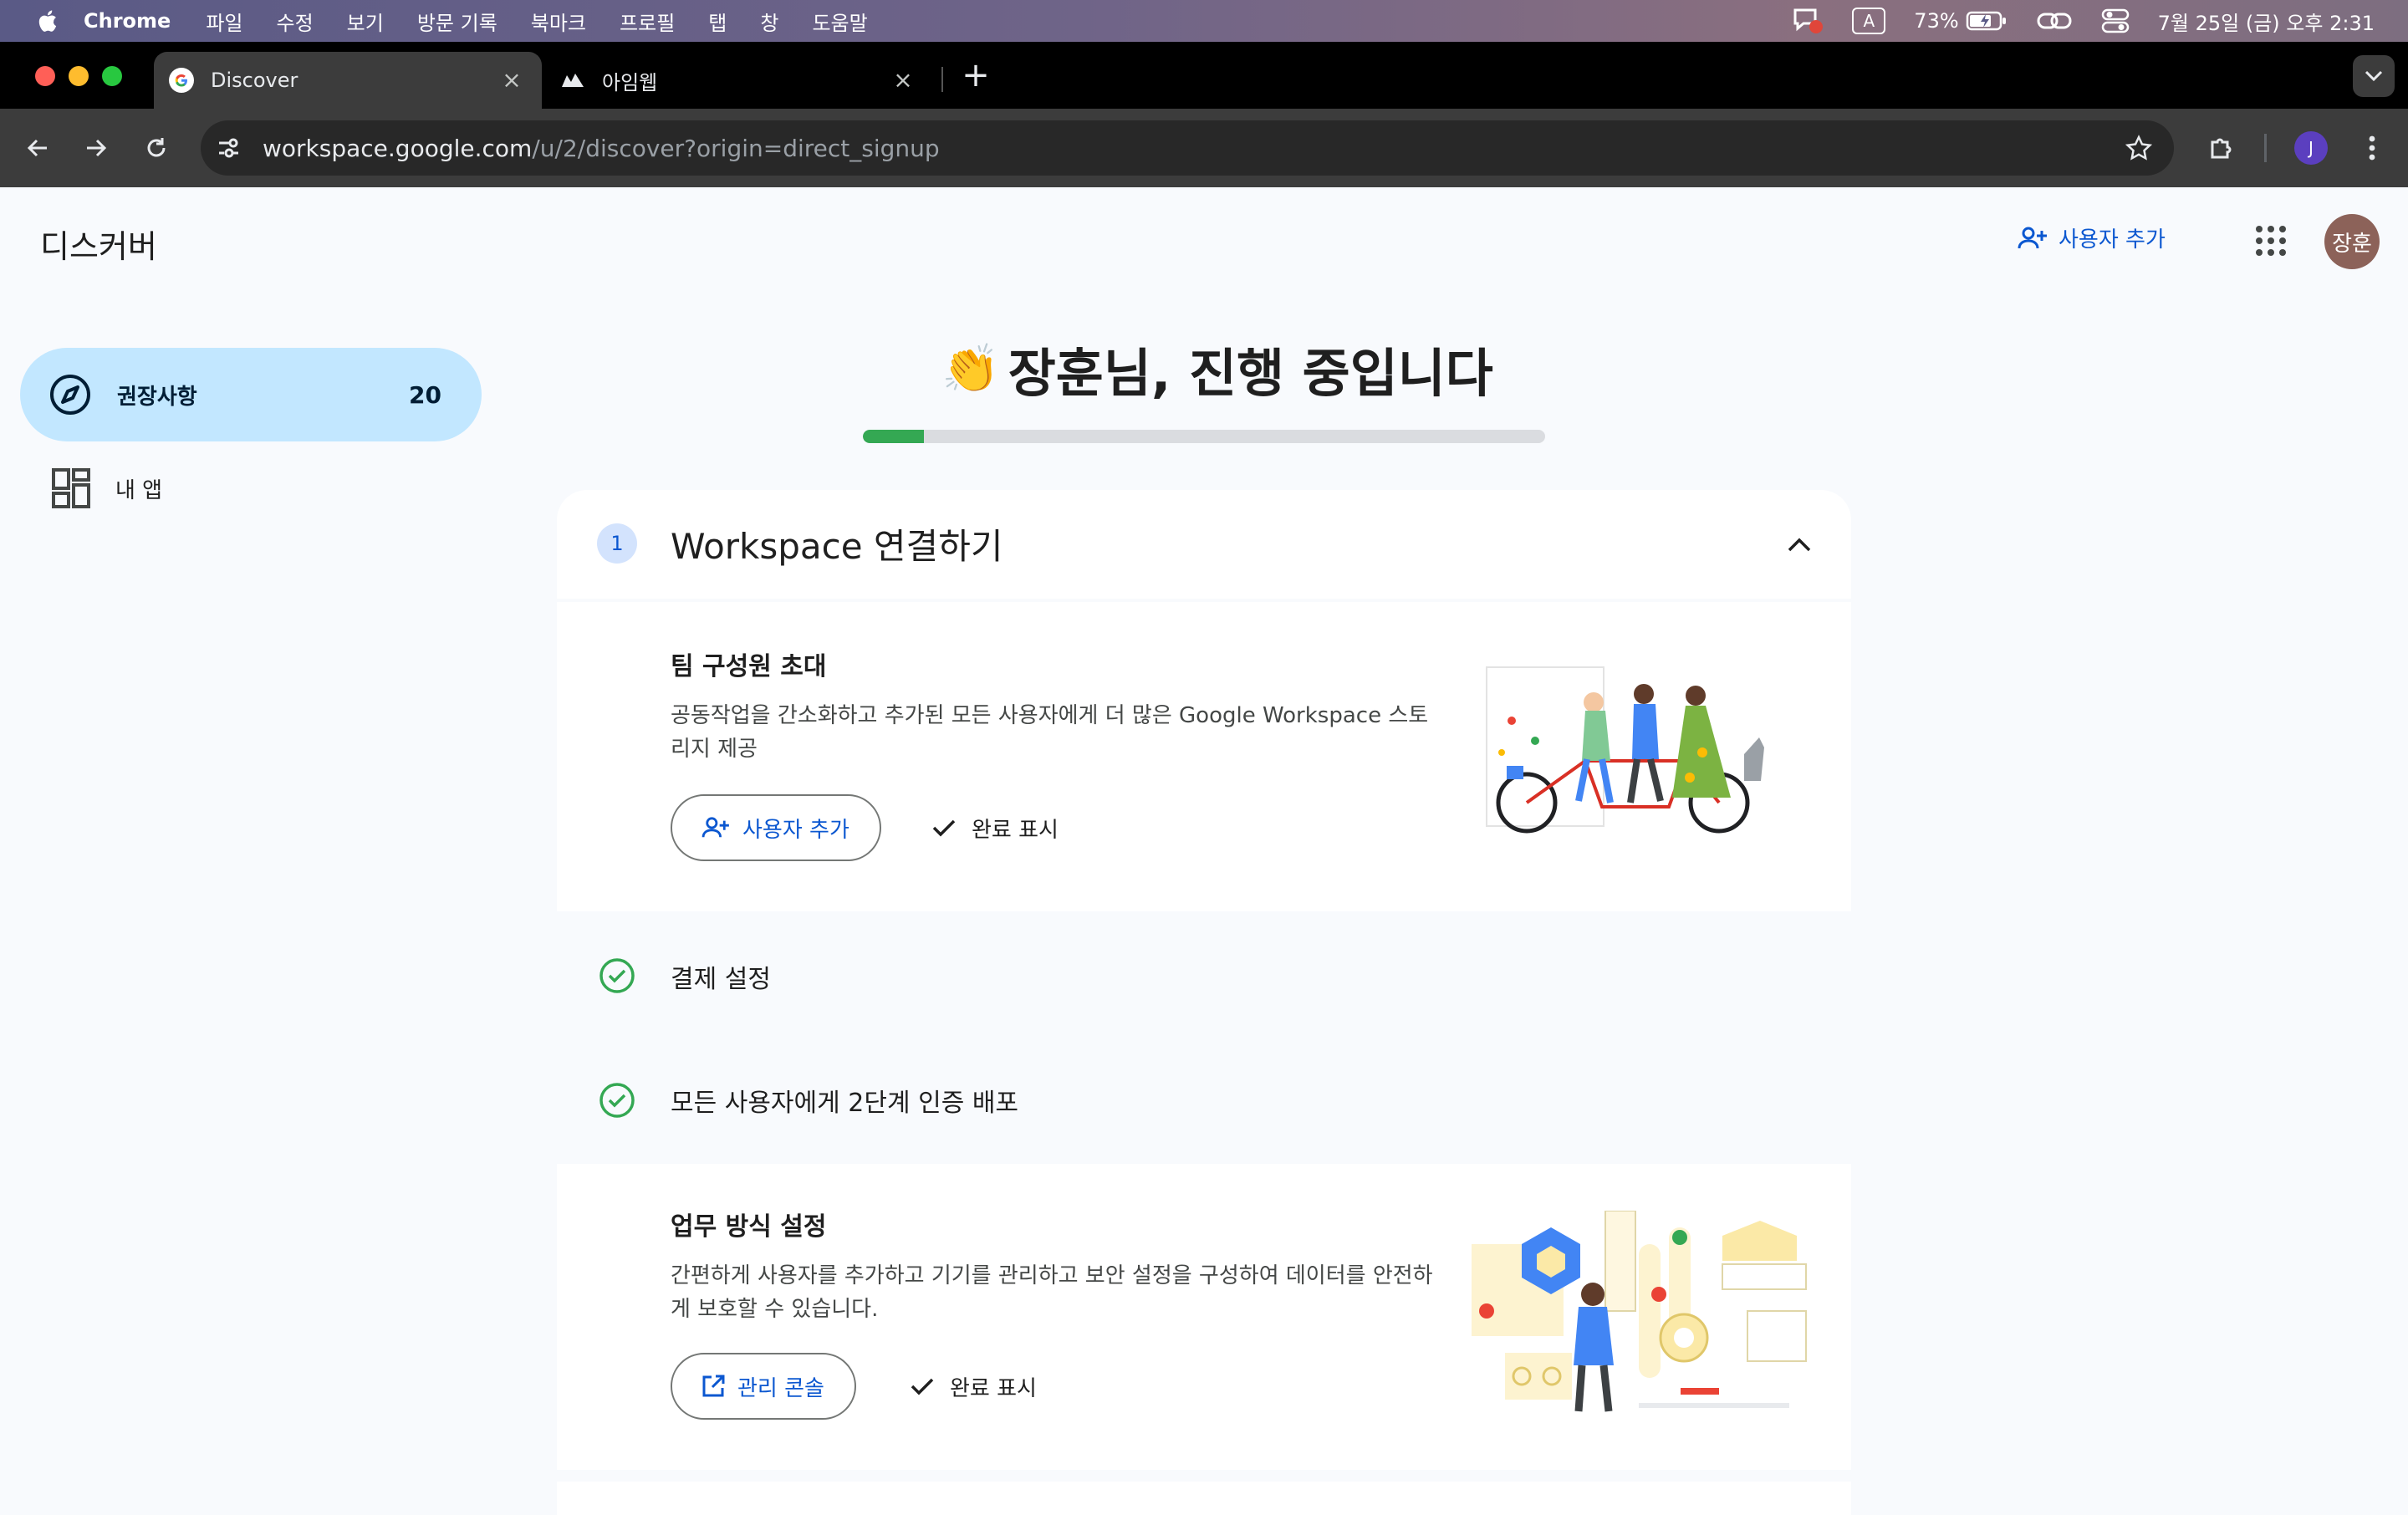 This screenshot has width=2408, height=1515. I want to click on browser-tab-strip: Discover × 아임웹 × +, so click(1204, 75).